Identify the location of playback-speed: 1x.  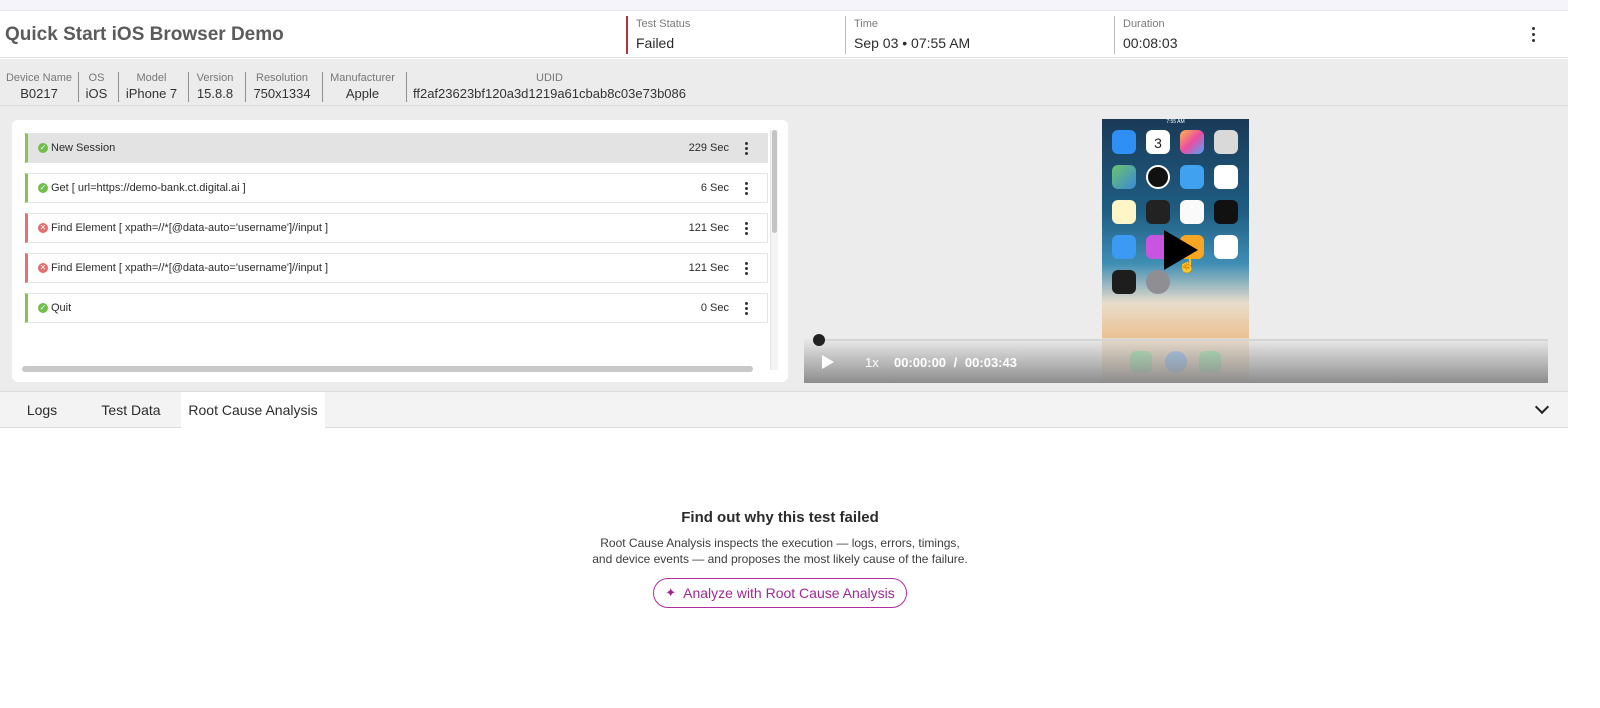
(872, 362).